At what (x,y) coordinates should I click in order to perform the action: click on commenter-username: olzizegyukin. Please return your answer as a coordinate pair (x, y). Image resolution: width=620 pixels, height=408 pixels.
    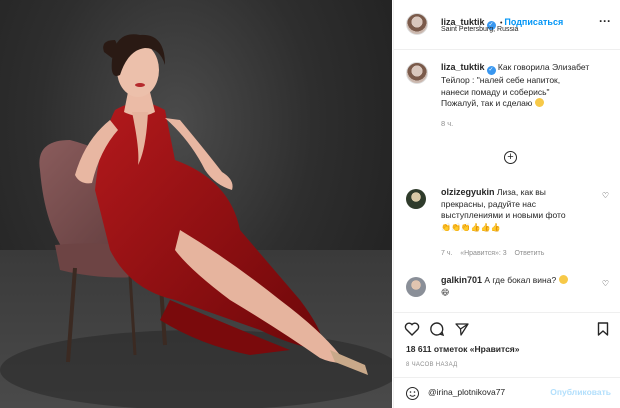
    Looking at the image, I should click on (468, 192).